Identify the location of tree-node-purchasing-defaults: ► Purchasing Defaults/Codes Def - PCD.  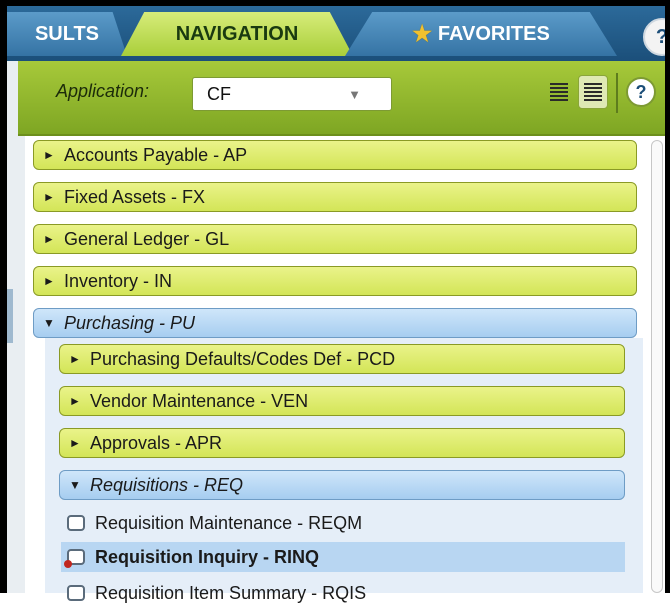
(342, 359).